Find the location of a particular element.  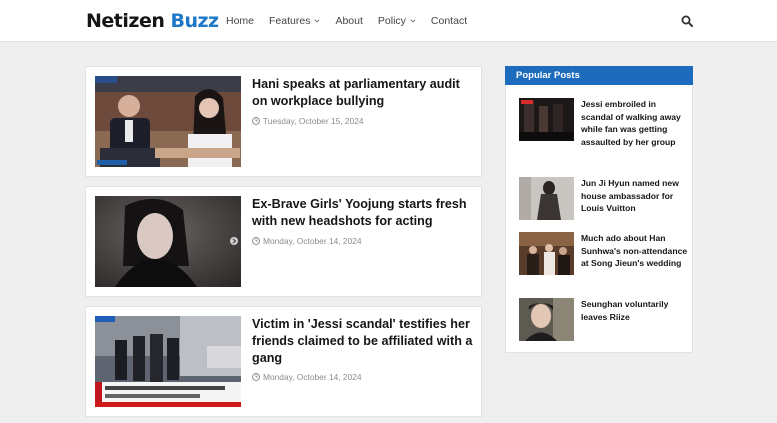

main-nav: Home Features About Policy Contact is located at coordinates (354, 21).